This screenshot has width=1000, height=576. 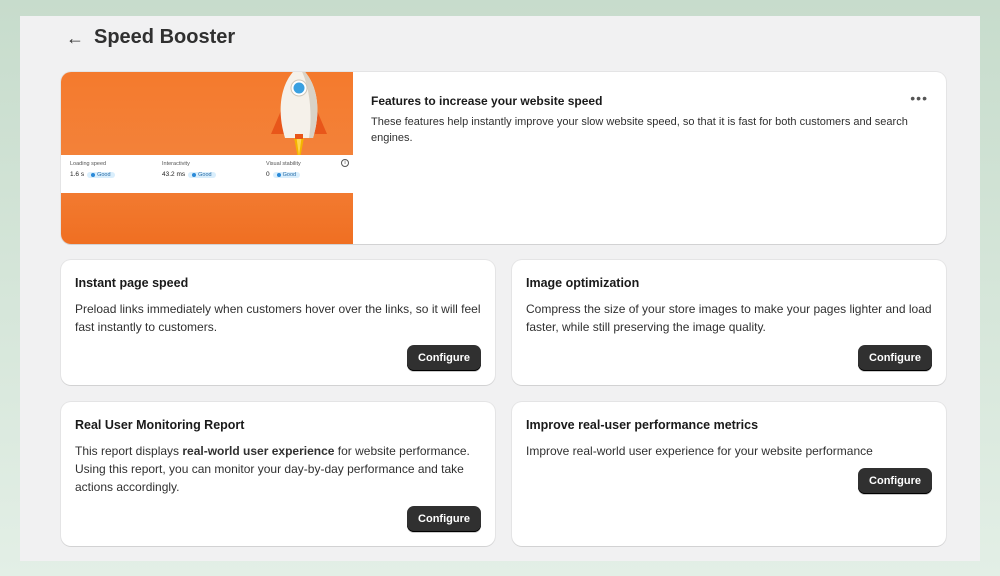 I want to click on back-arrow-icon: ←, so click(x=75, y=38).